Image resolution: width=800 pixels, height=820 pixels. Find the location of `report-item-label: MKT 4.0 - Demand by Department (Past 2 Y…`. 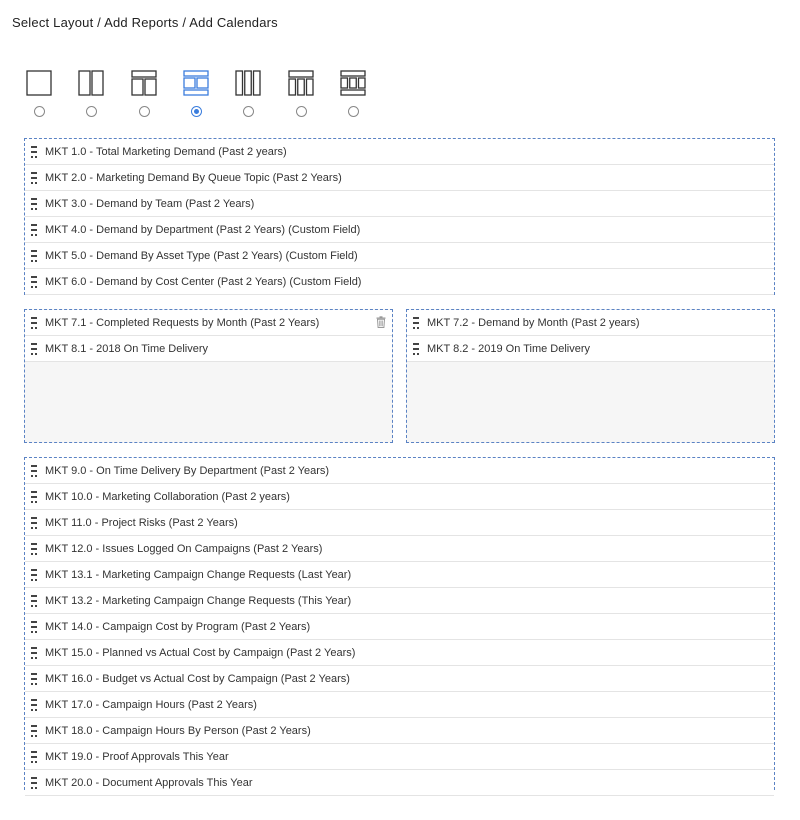

report-item-label: MKT 4.0 - Demand by Department (Past 2 Y… is located at coordinates (203, 229).